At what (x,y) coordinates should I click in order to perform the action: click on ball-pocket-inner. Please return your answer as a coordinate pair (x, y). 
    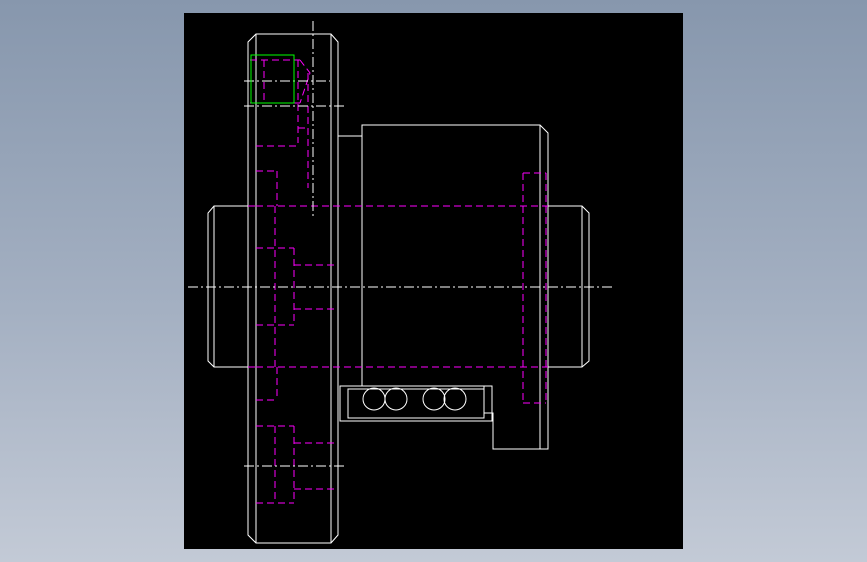
    Looking at the image, I should click on (416, 403).